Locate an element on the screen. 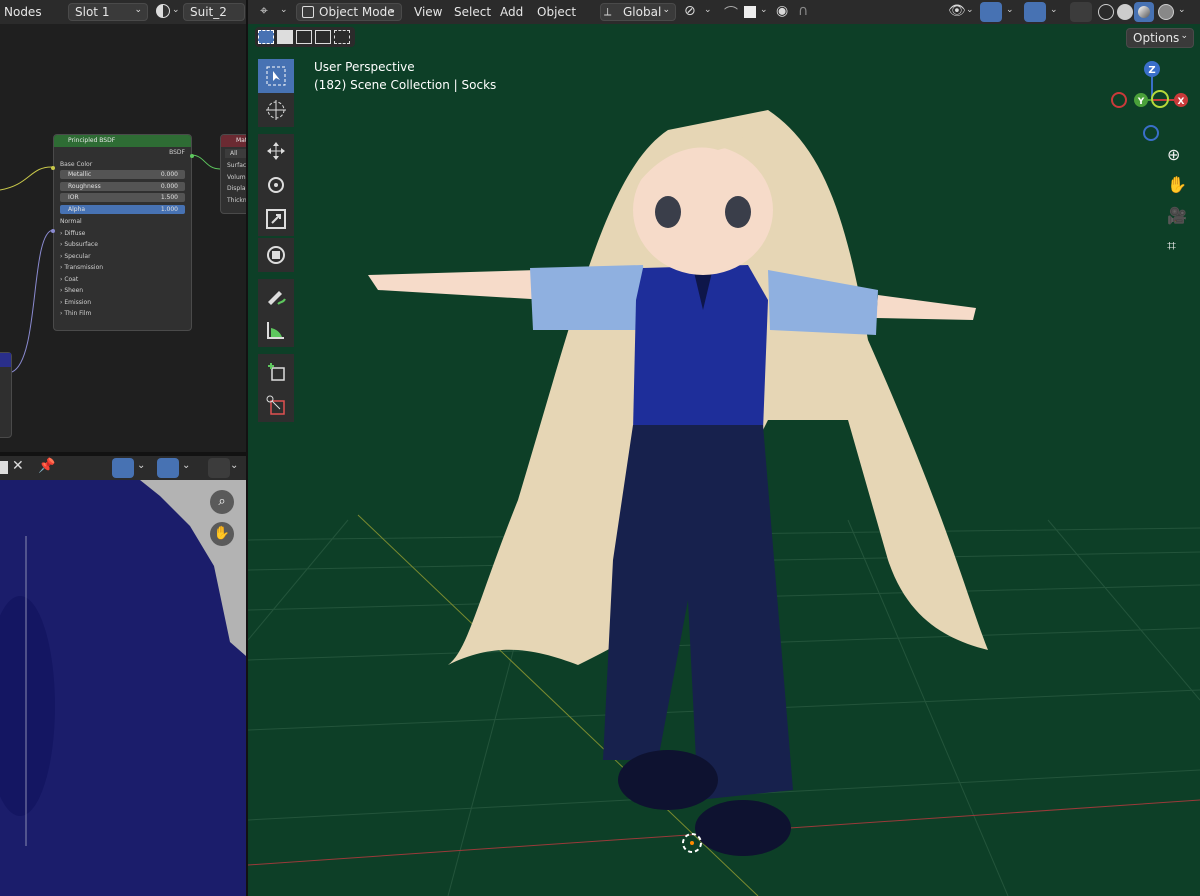 This screenshot has width=1200, height=896. normal-socket is located at coordinates (53, 231).